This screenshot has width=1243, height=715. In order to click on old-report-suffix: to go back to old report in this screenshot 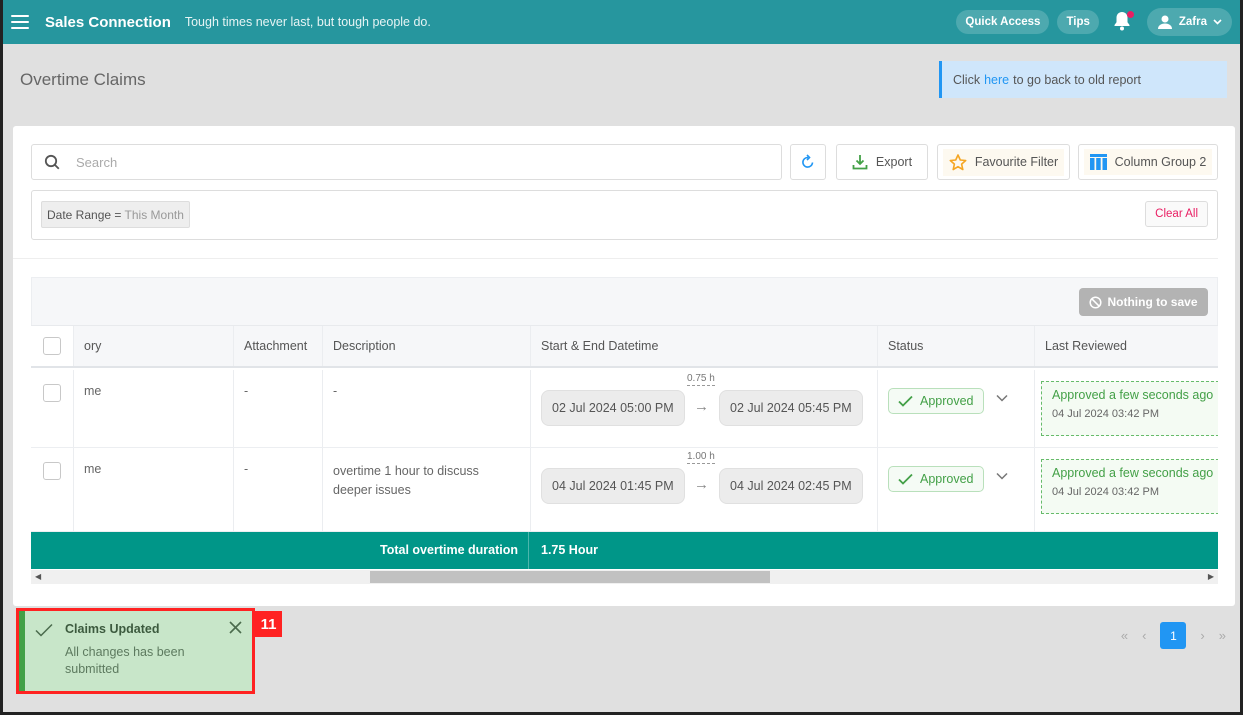, I will do `click(1077, 79)`.